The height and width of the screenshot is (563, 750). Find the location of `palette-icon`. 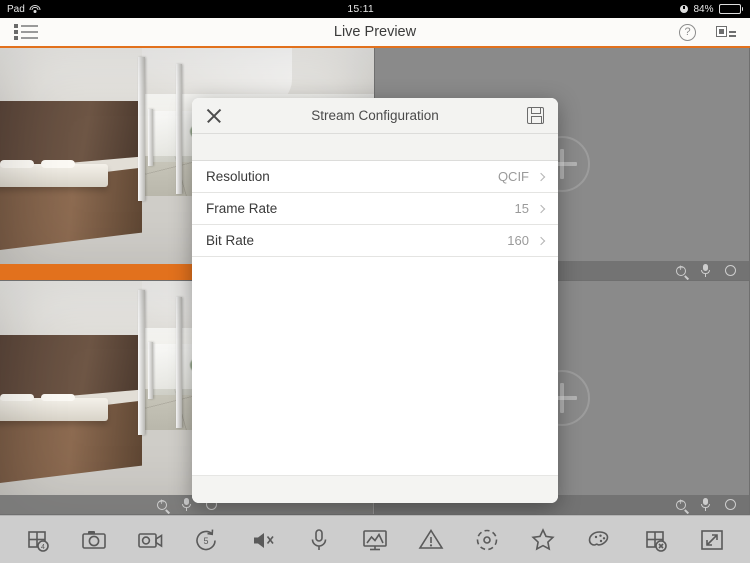

palette-icon is located at coordinates (599, 538).